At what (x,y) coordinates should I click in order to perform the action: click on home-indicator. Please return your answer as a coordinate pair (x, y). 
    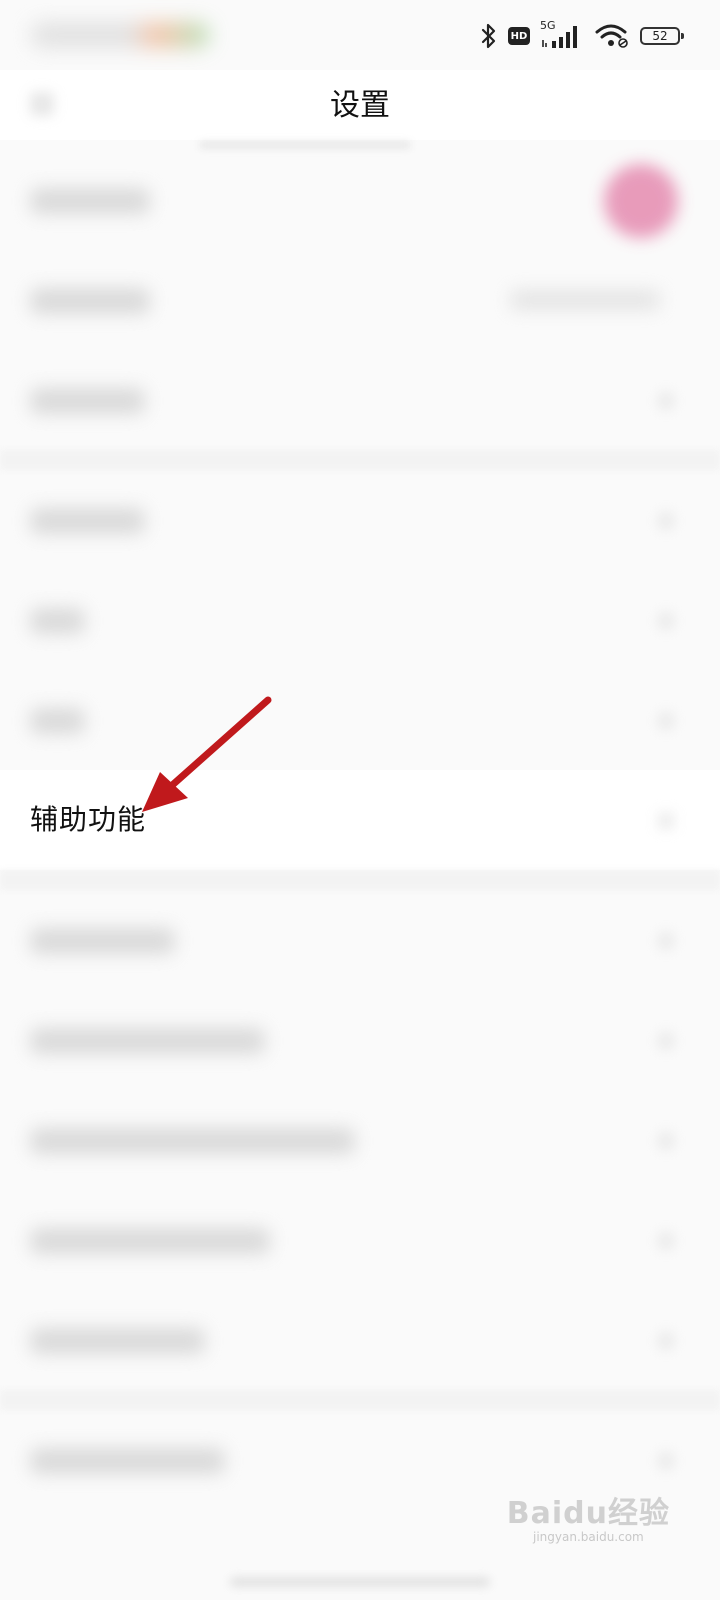
    Looking at the image, I should click on (360, 1582).